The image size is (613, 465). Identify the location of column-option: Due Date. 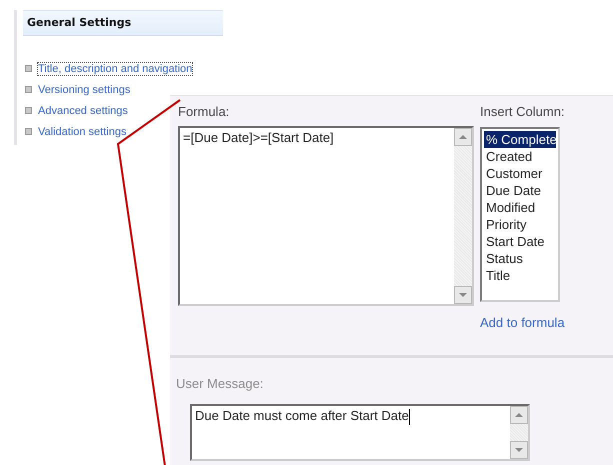
(520, 190).